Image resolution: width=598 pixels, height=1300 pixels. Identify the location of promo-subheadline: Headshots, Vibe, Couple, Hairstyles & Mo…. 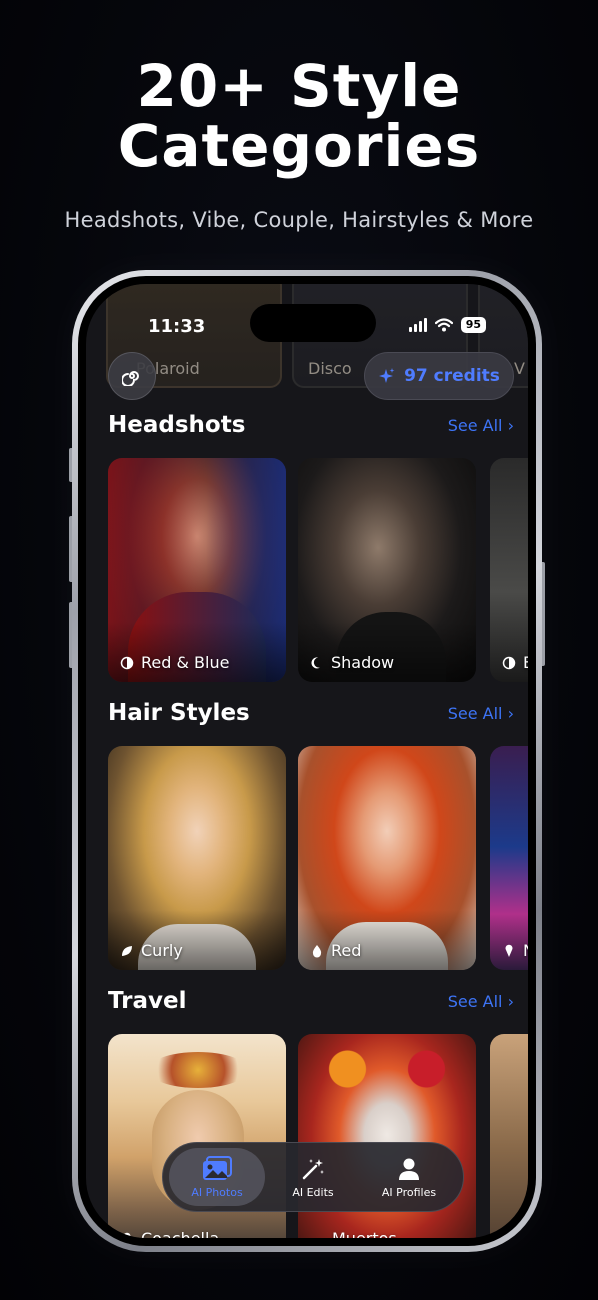
(299, 220).